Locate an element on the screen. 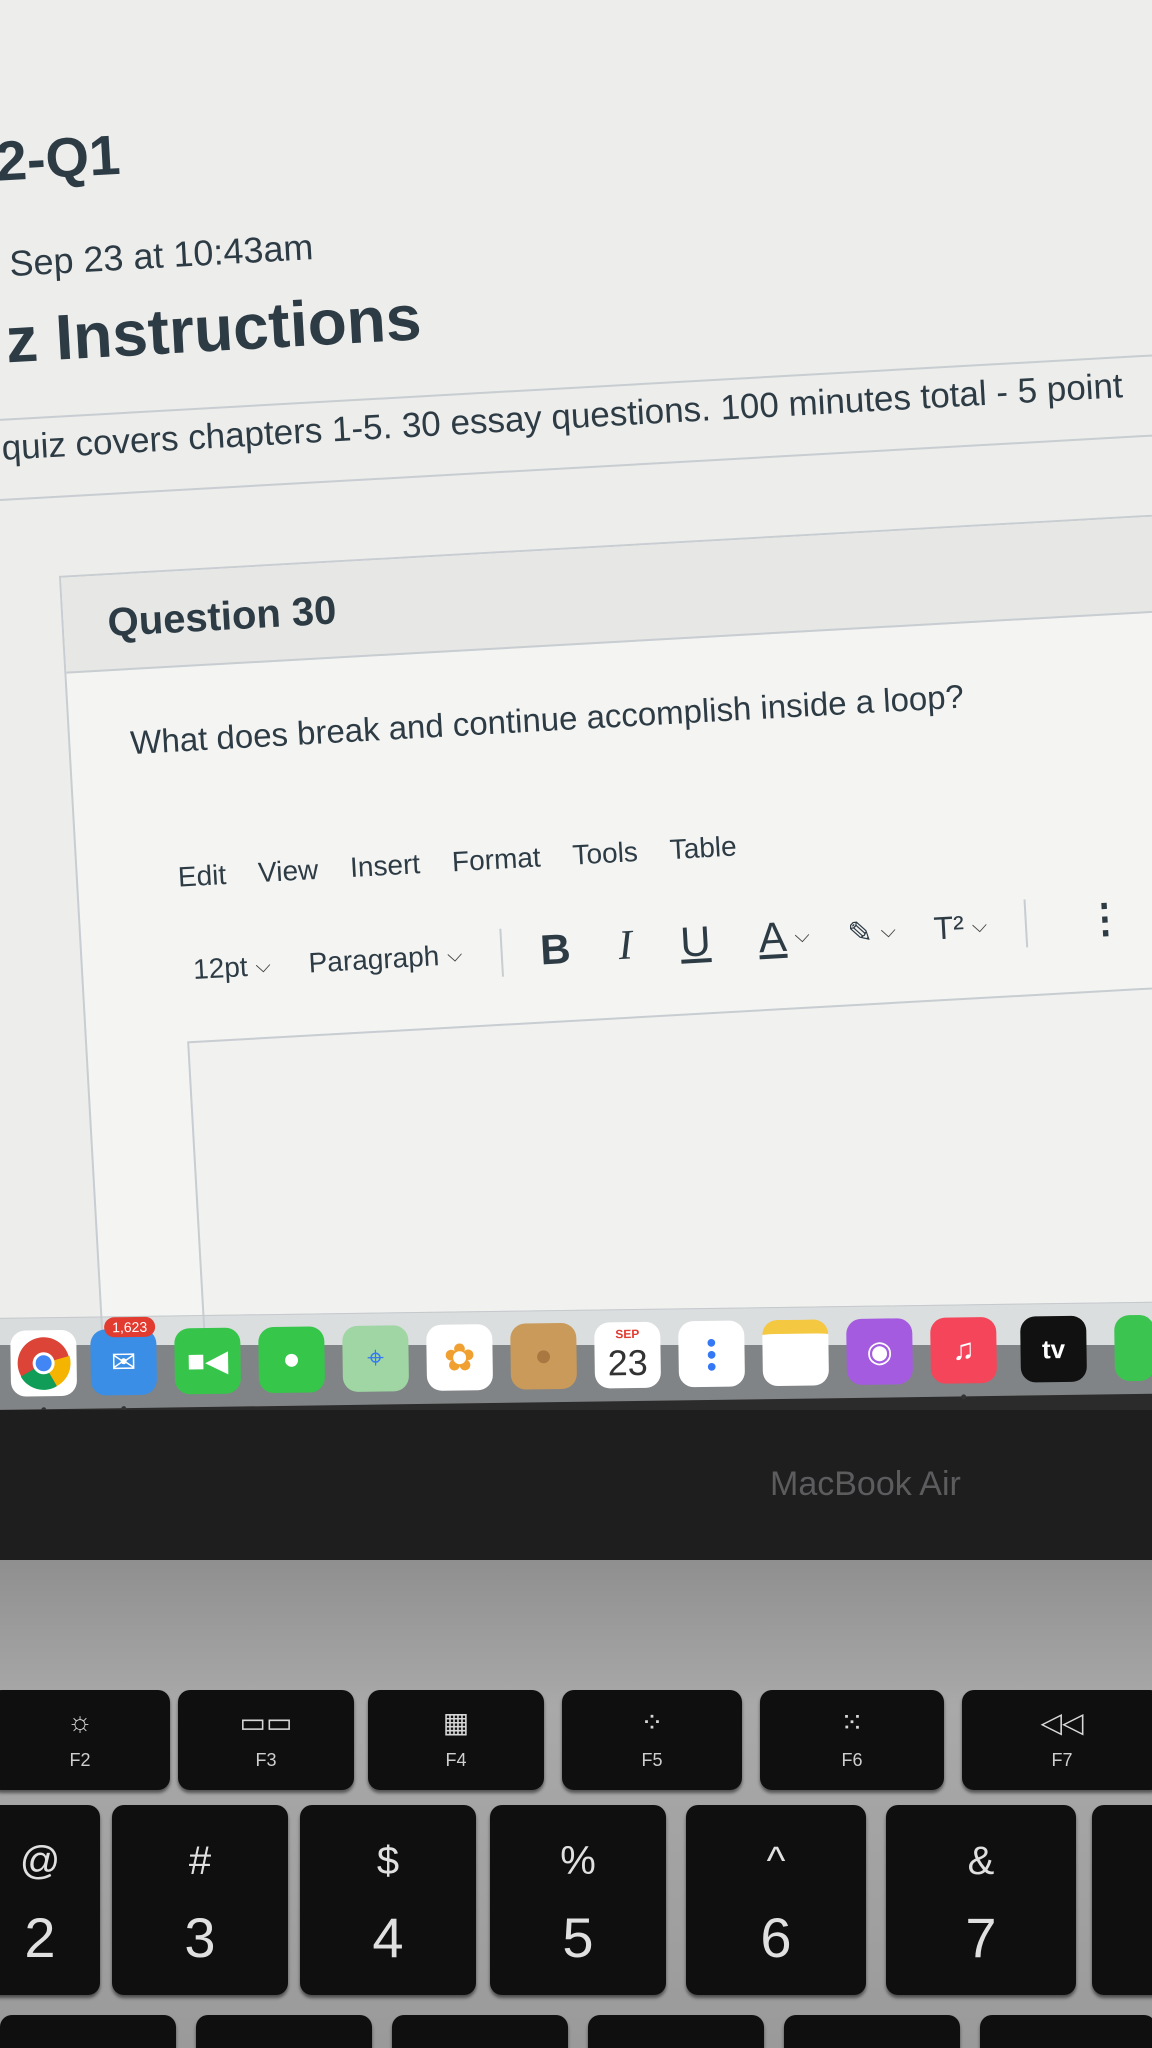 The width and height of the screenshot is (1152, 2048). messages-icon: ● is located at coordinates (292, 1360).